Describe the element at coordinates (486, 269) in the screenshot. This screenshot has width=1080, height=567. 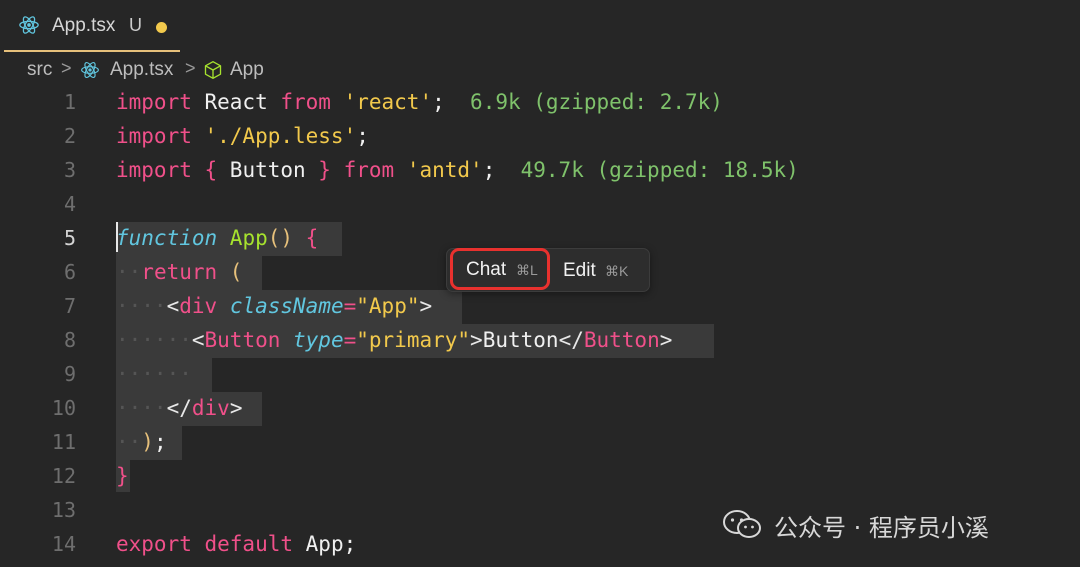
I see `chat-button-label: Chat` at that location.